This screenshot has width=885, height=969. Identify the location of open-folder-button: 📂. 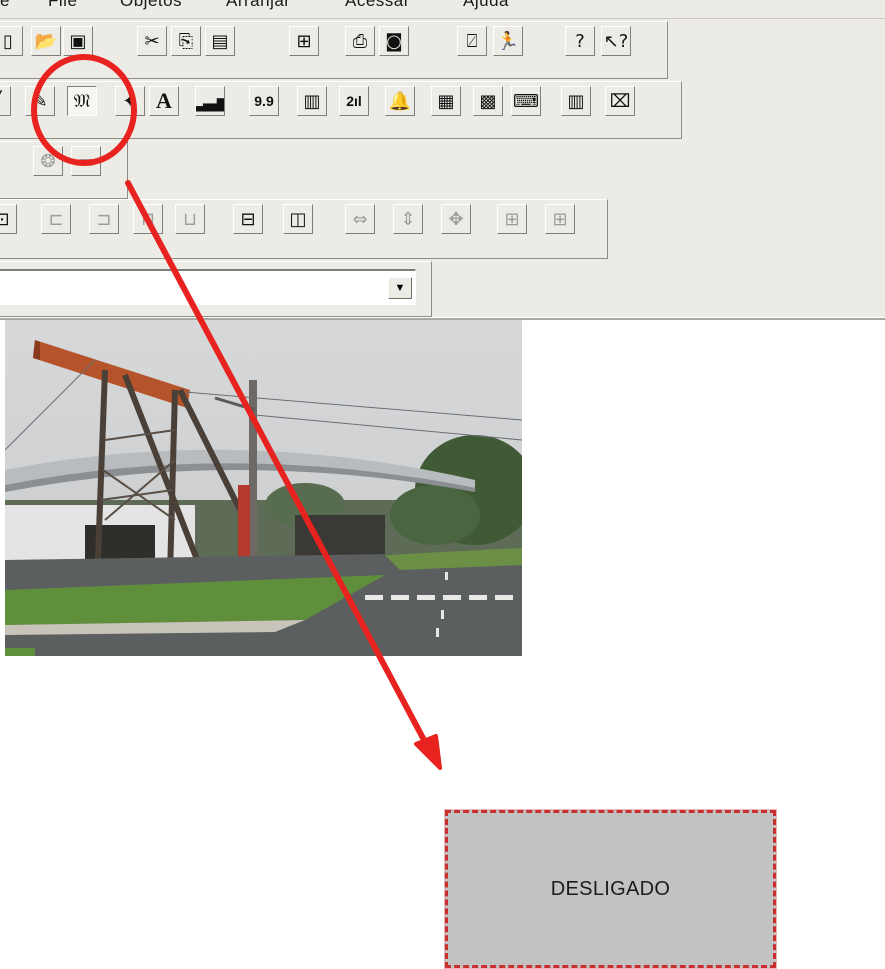
(46, 41).